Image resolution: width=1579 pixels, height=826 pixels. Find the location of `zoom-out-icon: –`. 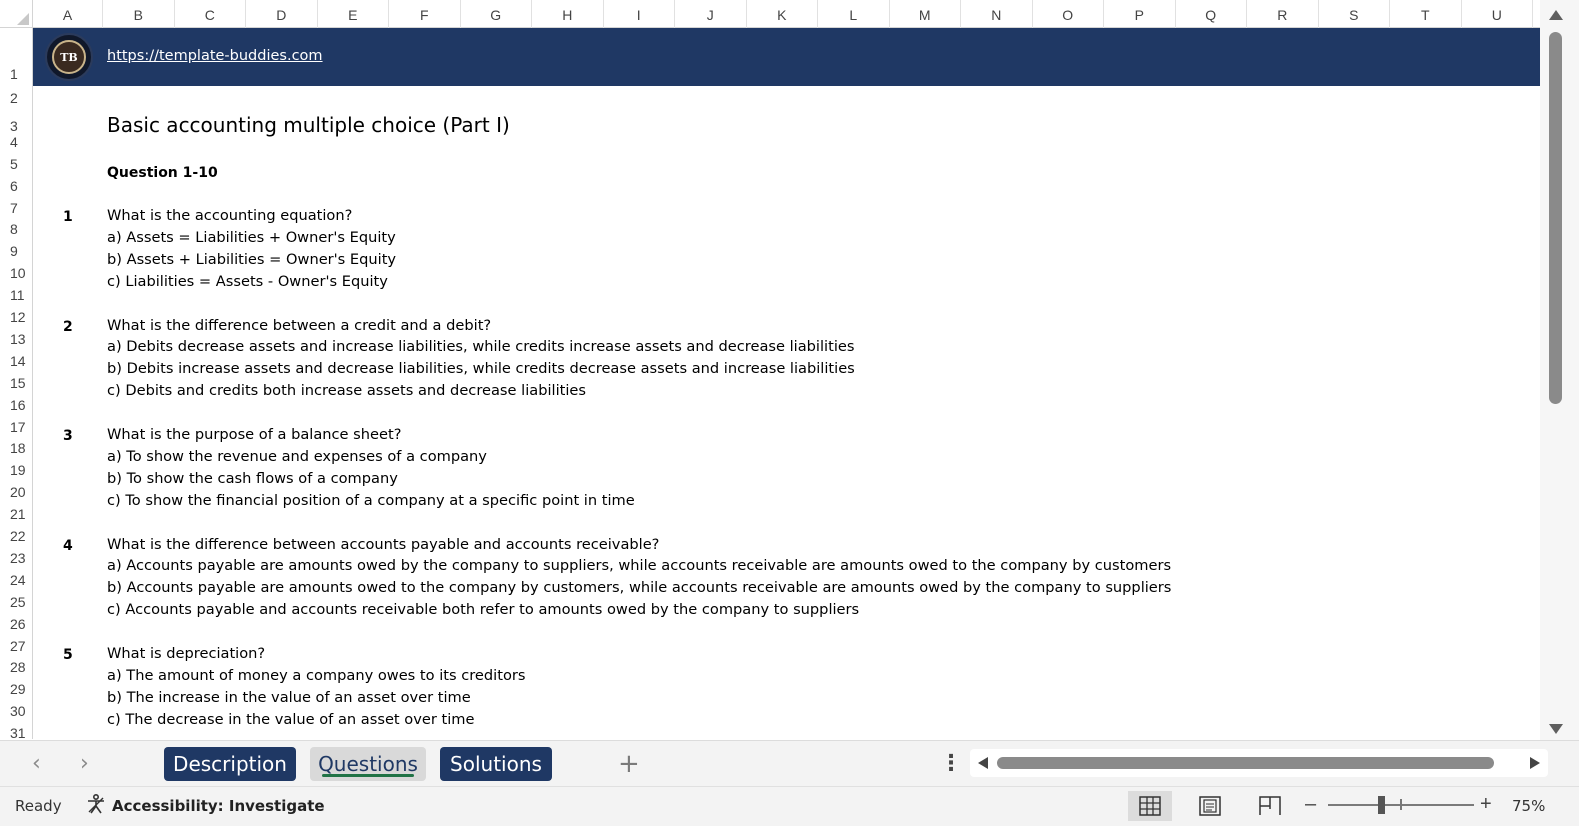

zoom-out-icon: – is located at coordinates (1310, 804).